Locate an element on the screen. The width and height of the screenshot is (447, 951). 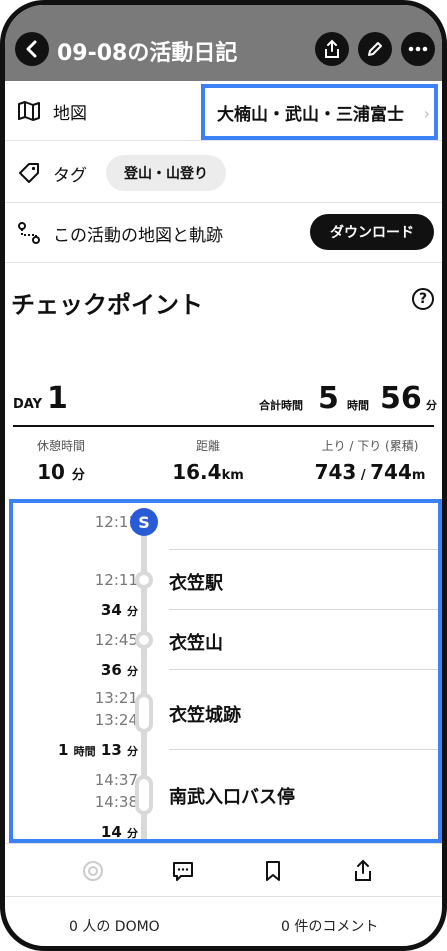
more-icon is located at coordinates (418, 49).